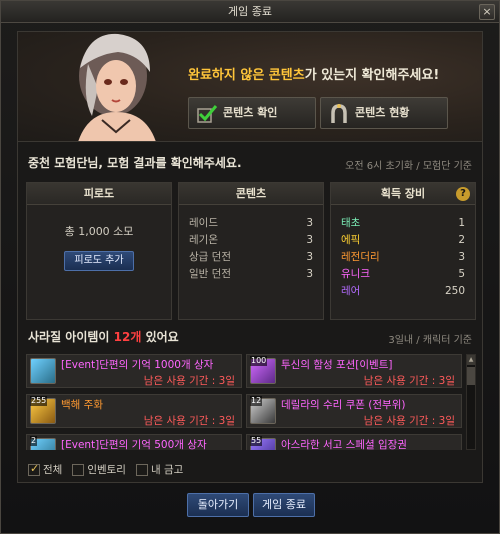  What do you see at coordinates (53, 470) in the screenshot?
I see `filter-label: 전체` at bounding box center [53, 470].